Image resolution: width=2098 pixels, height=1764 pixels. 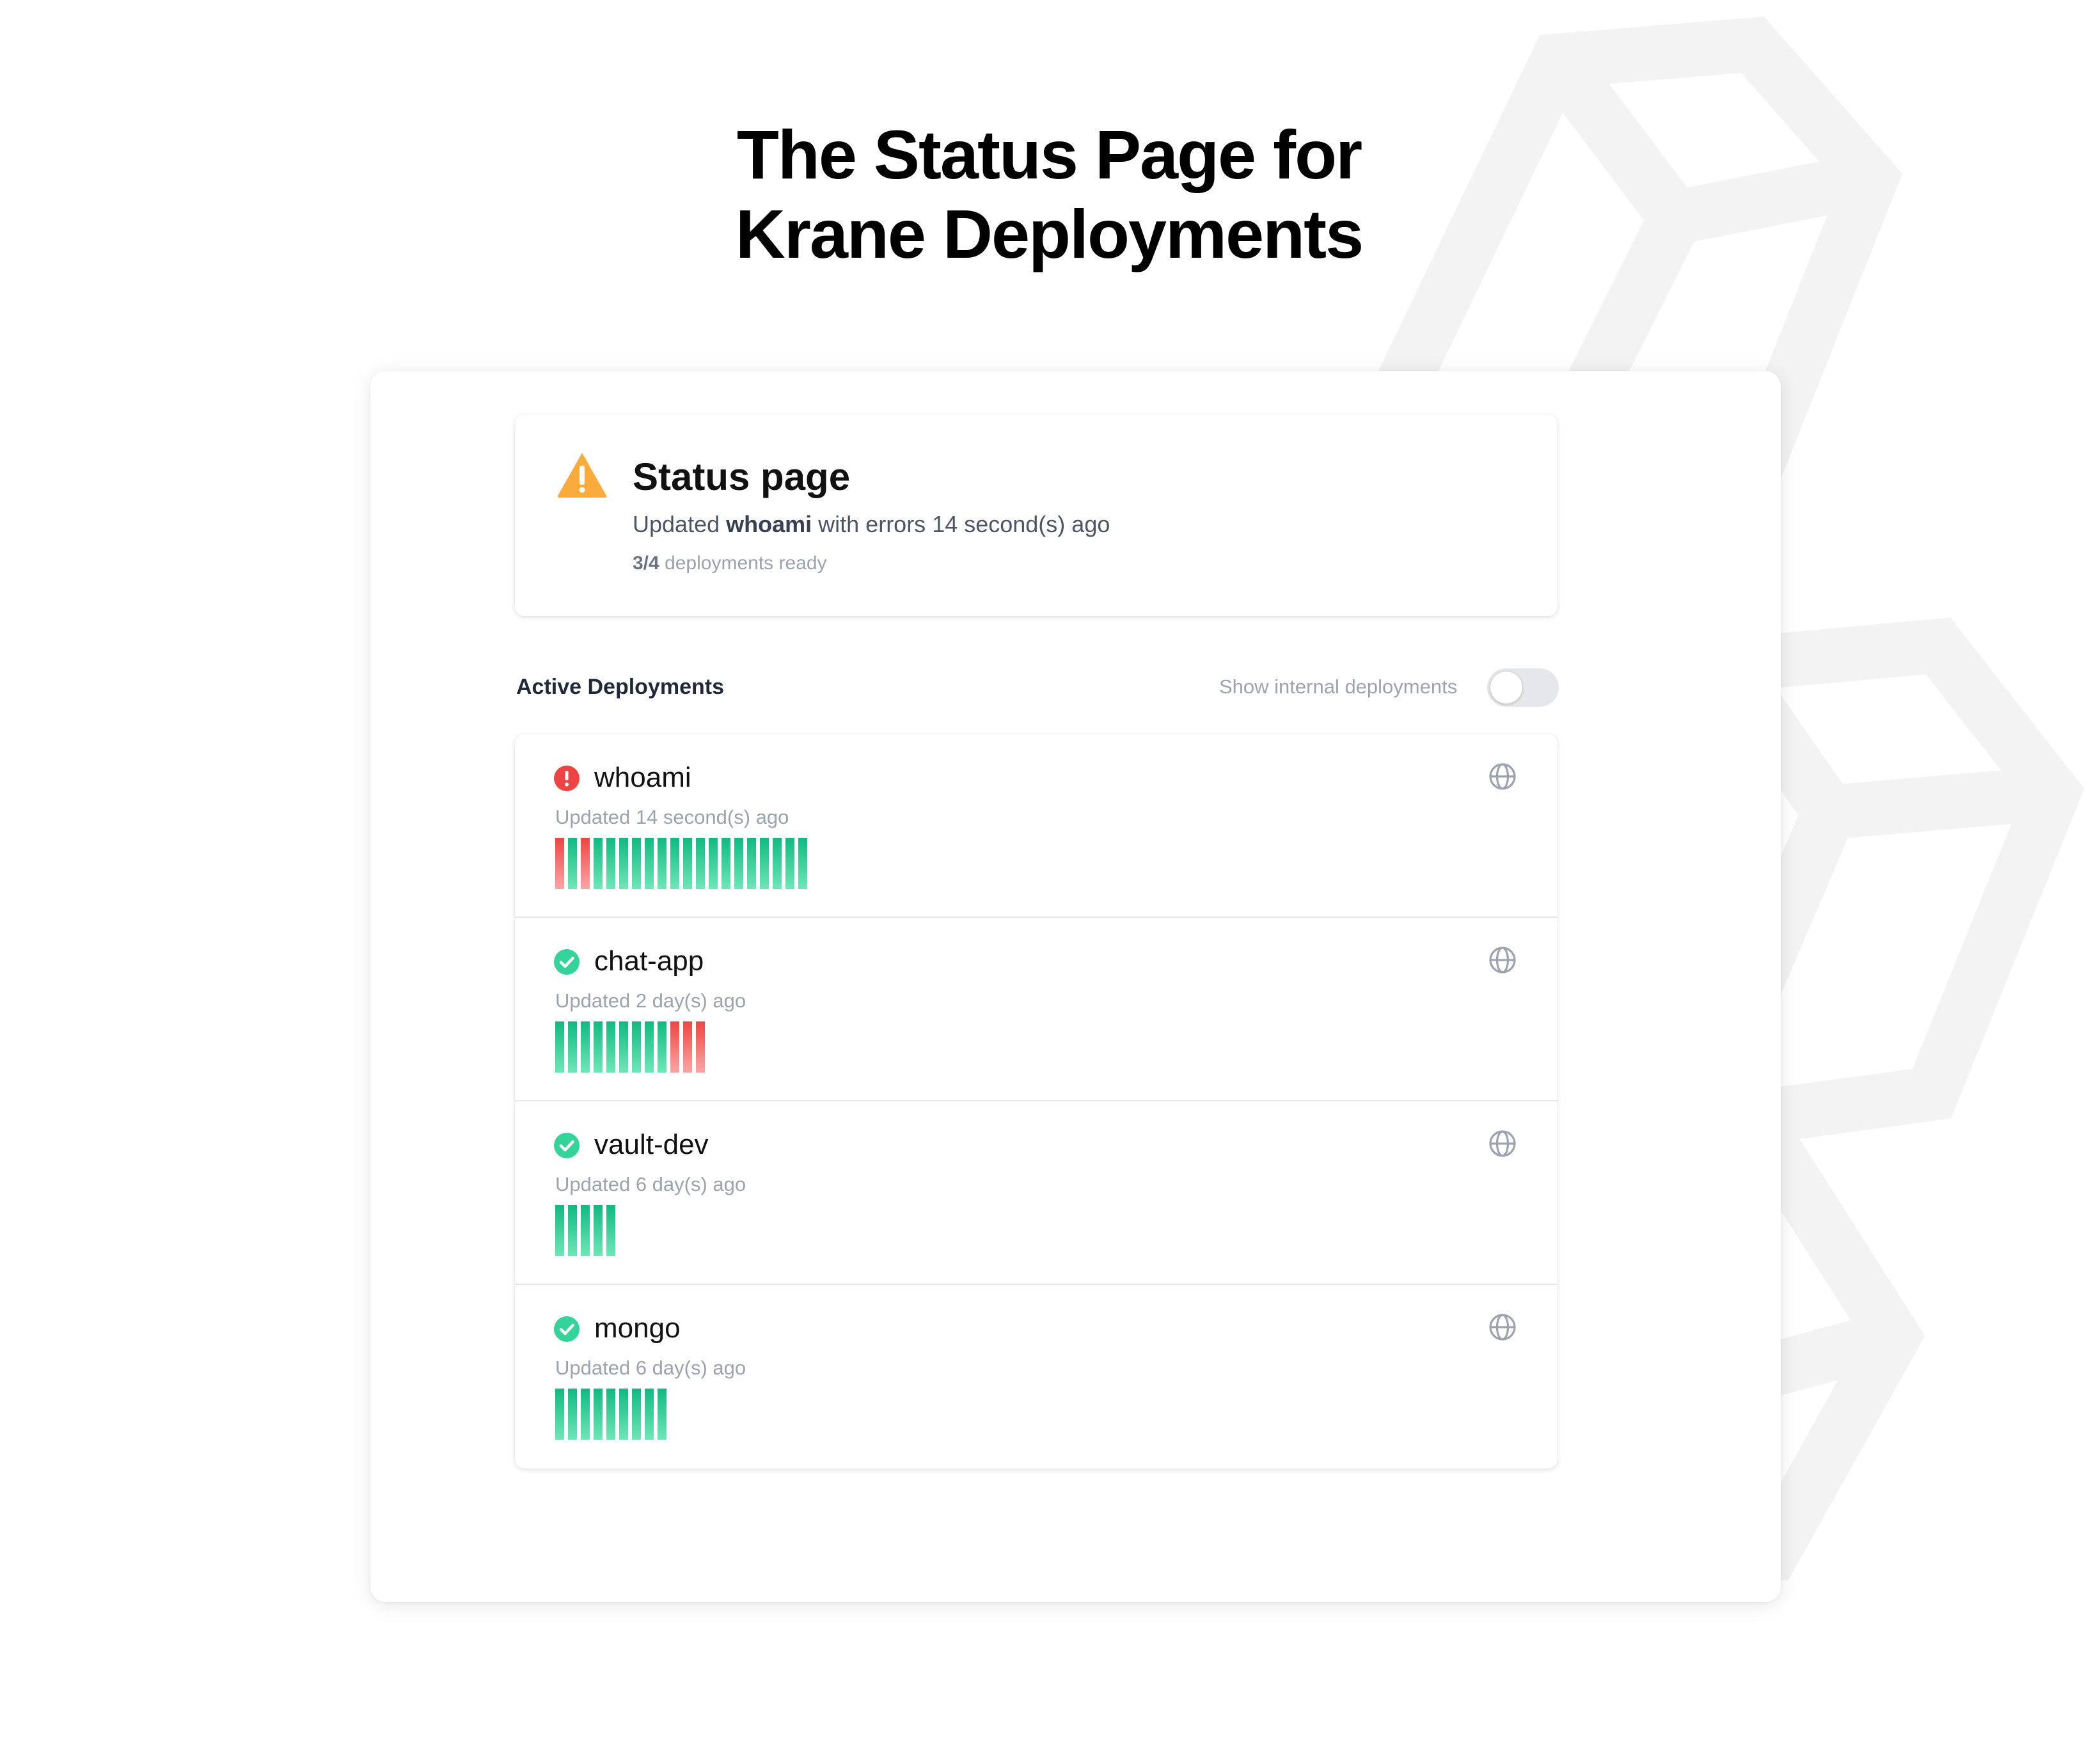 What do you see at coordinates (582, 475) in the screenshot?
I see `warning-triangle-icon` at bounding box center [582, 475].